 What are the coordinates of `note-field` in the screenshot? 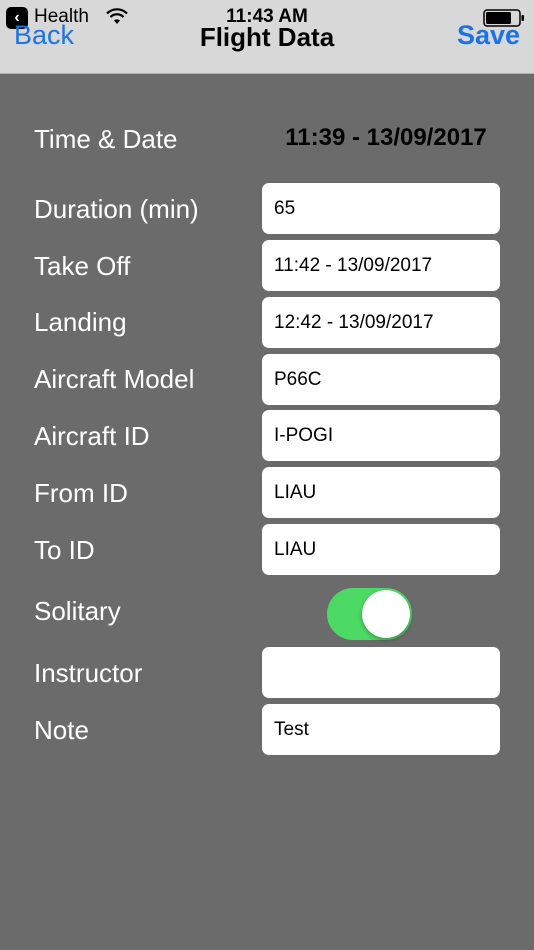 It's located at (381, 729).